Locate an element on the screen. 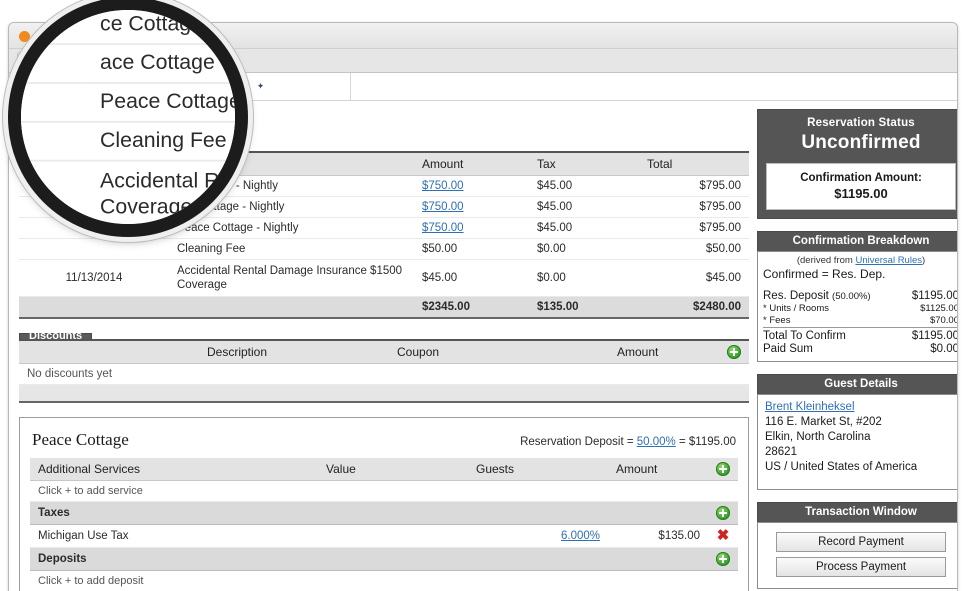 The image size is (970, 591). breakdown-label: Paid Sum is located at coordinates (788, 349).